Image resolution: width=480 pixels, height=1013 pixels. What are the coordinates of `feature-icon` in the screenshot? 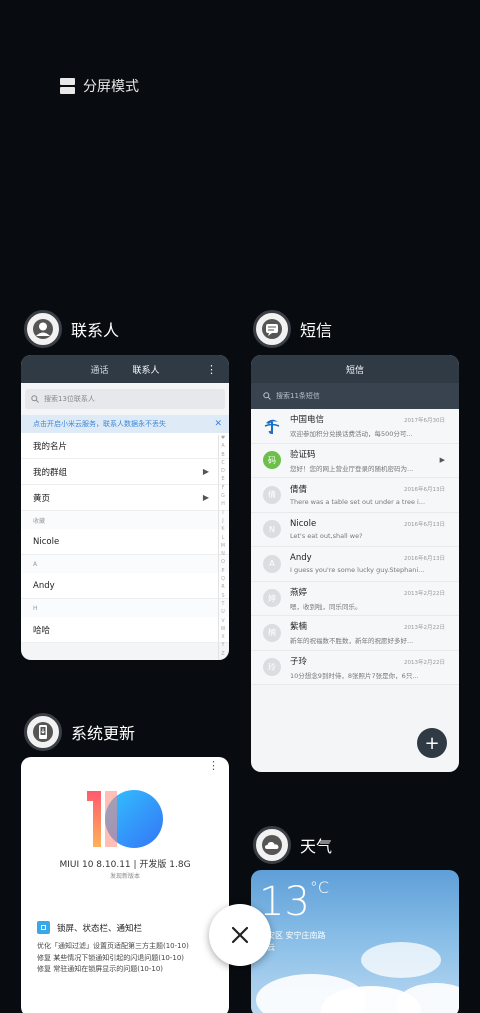 It's located at (43, 927).